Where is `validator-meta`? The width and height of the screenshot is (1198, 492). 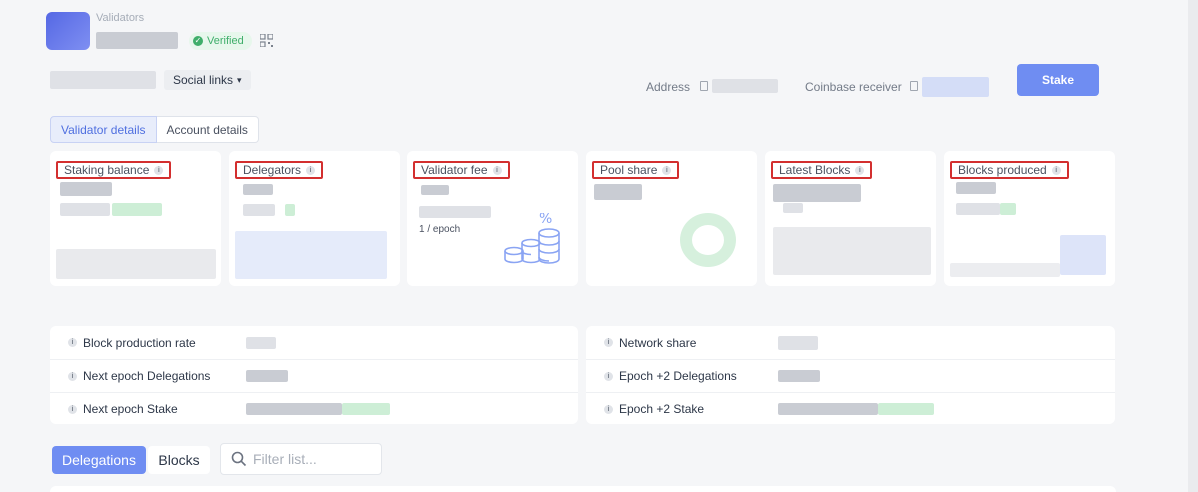
validator-meta is located at coordinates (103, 80).